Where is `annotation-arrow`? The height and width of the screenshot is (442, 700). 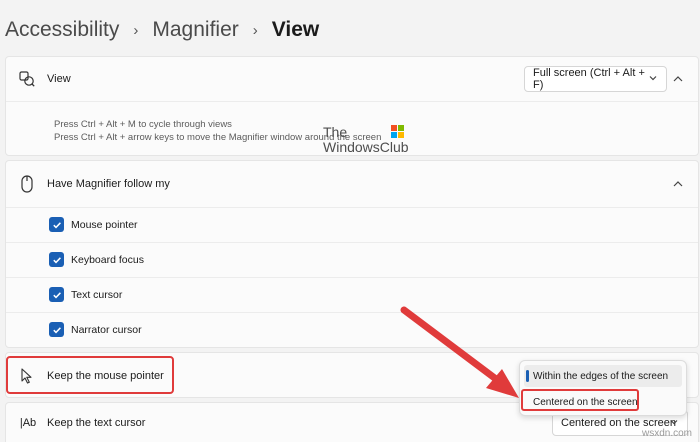
annotation-arrow is located at coordinates (459, 352).